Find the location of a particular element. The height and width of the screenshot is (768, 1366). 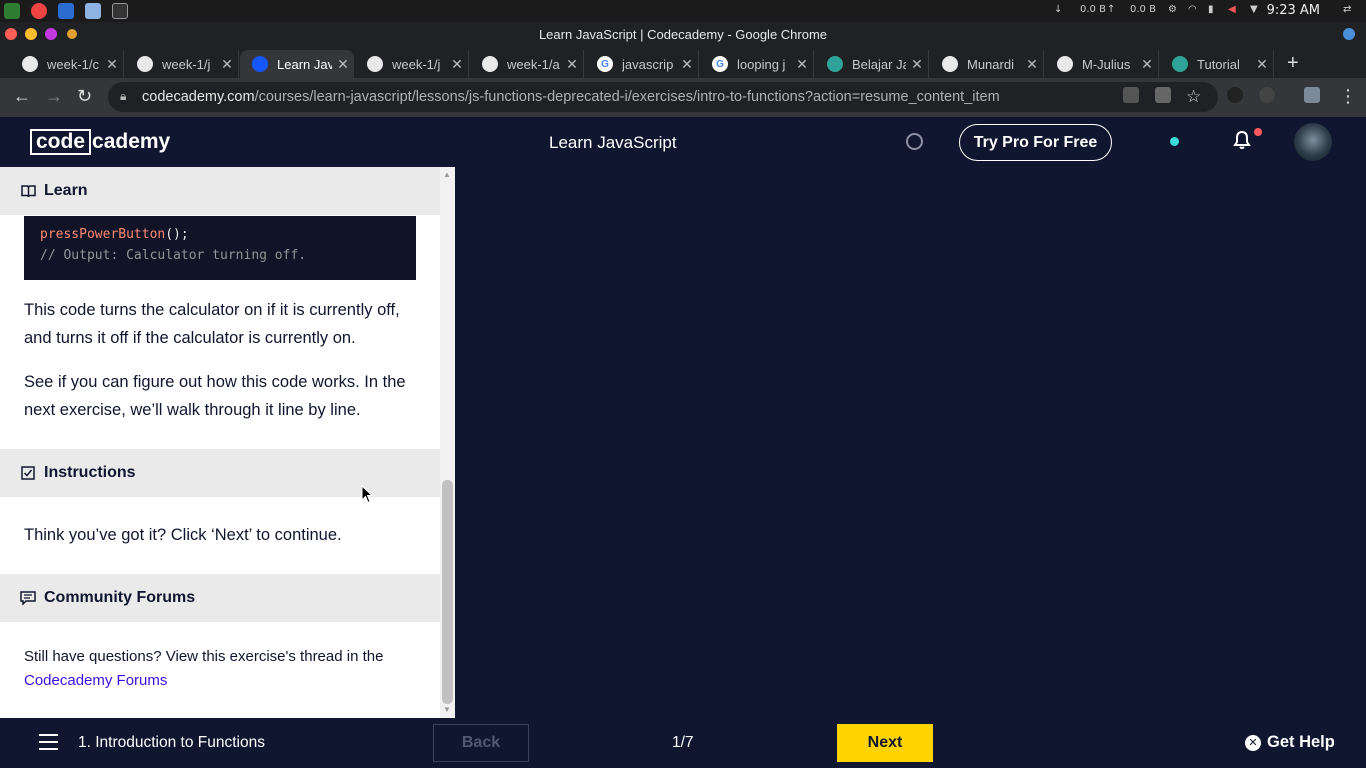

browser-tab: Learn Jav ✕ is located at coordinates (297, 64).